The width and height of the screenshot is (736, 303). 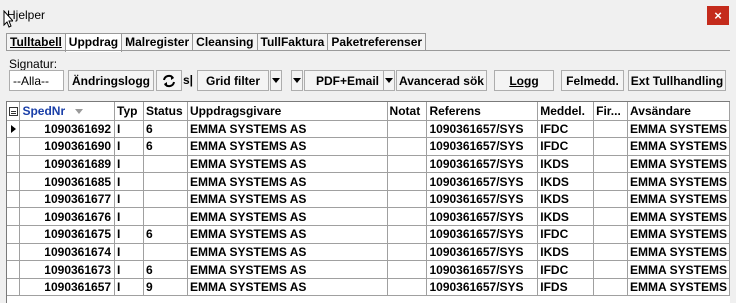 What do you see at coordinates (592, 80) in the screenshot?
I see `felmedd-button: Felmedd.` at bounding box center [592, 80].